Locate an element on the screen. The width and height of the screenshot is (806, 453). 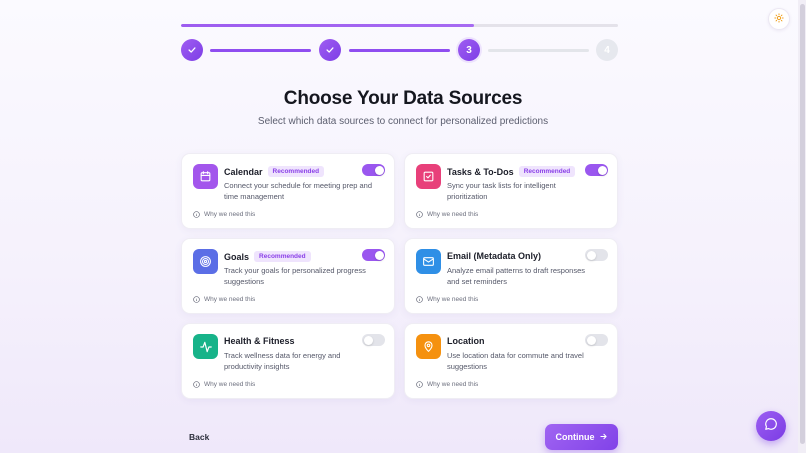
source-title: Health & Fitness is located at coordinates (259, 341).